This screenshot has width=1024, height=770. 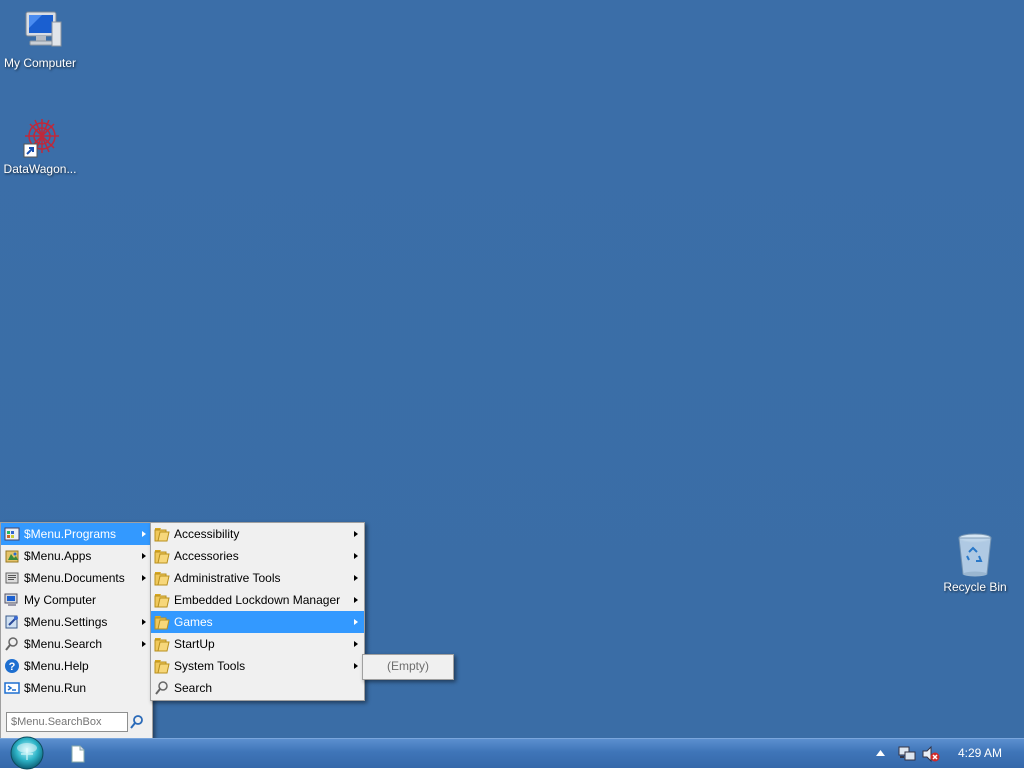 I want to click on help-icon: ?, so click(x=12, y=666).